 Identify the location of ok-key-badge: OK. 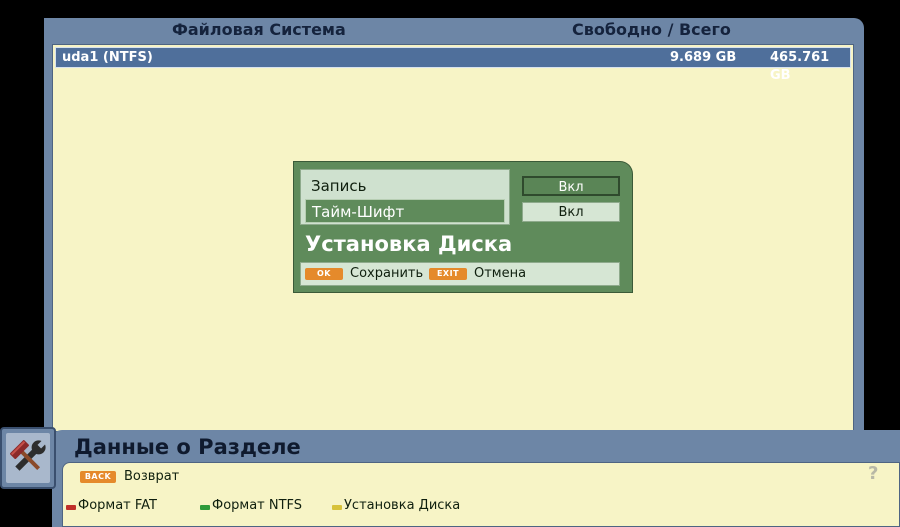
(324, 274).